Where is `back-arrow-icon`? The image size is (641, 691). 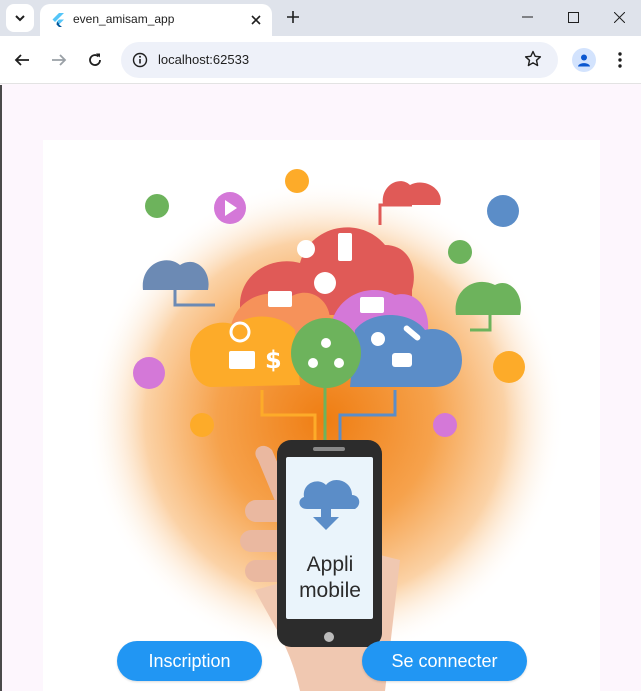
back-arrow-icon is located at coordinates (21, 60).